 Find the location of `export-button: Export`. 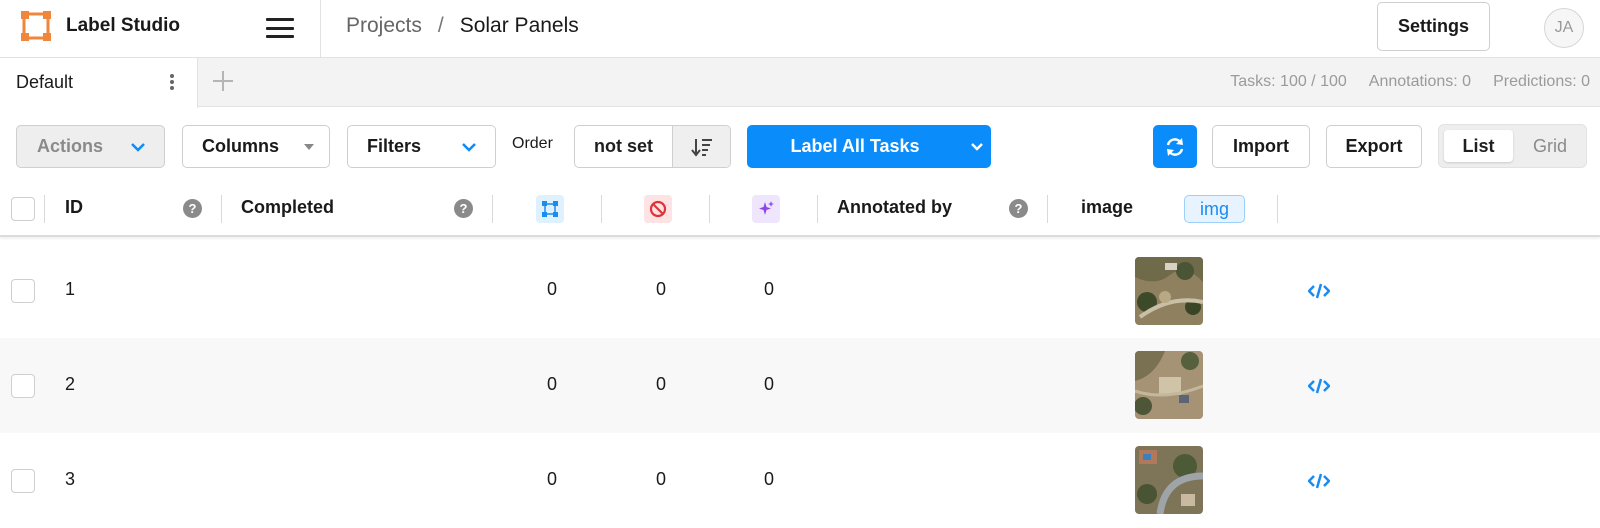

export-button: Export is located at coordinates (1374, 146).